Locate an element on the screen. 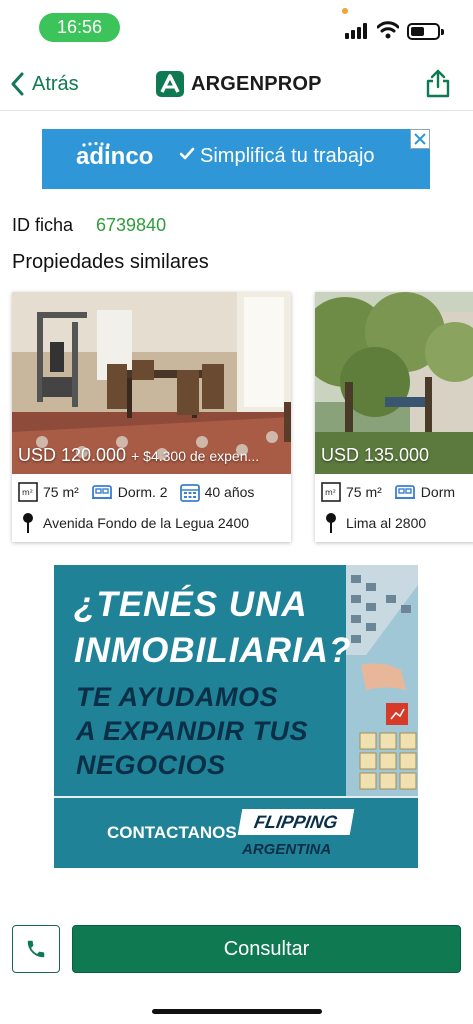 The height and width of the screenshot is (1024, 473). property-features: m² 75 m² Dorm. 2 40 años is located at coordinates (142, 492).